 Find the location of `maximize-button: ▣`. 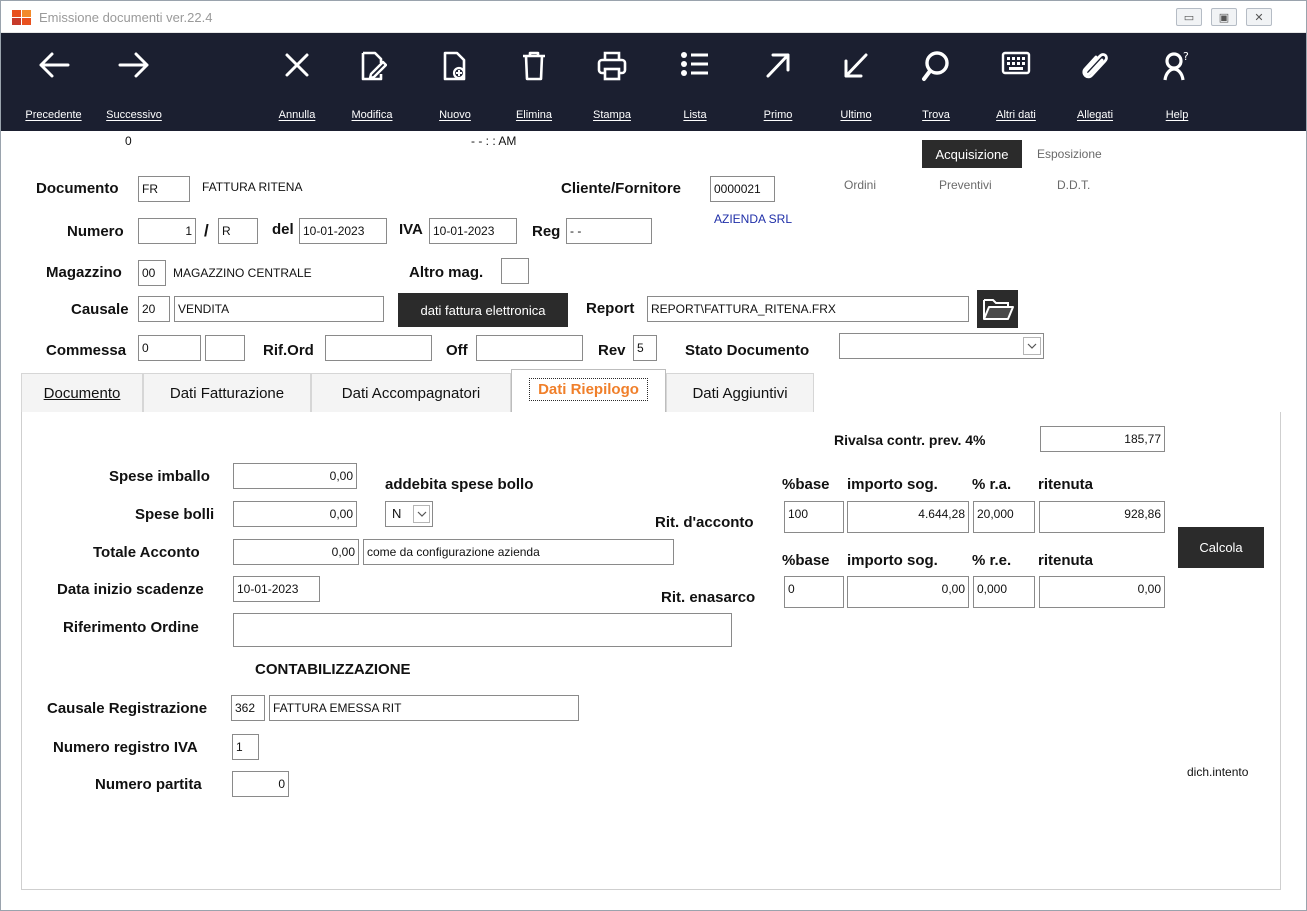

maximize-button: ▣ is located at coordinates (1224, 17).